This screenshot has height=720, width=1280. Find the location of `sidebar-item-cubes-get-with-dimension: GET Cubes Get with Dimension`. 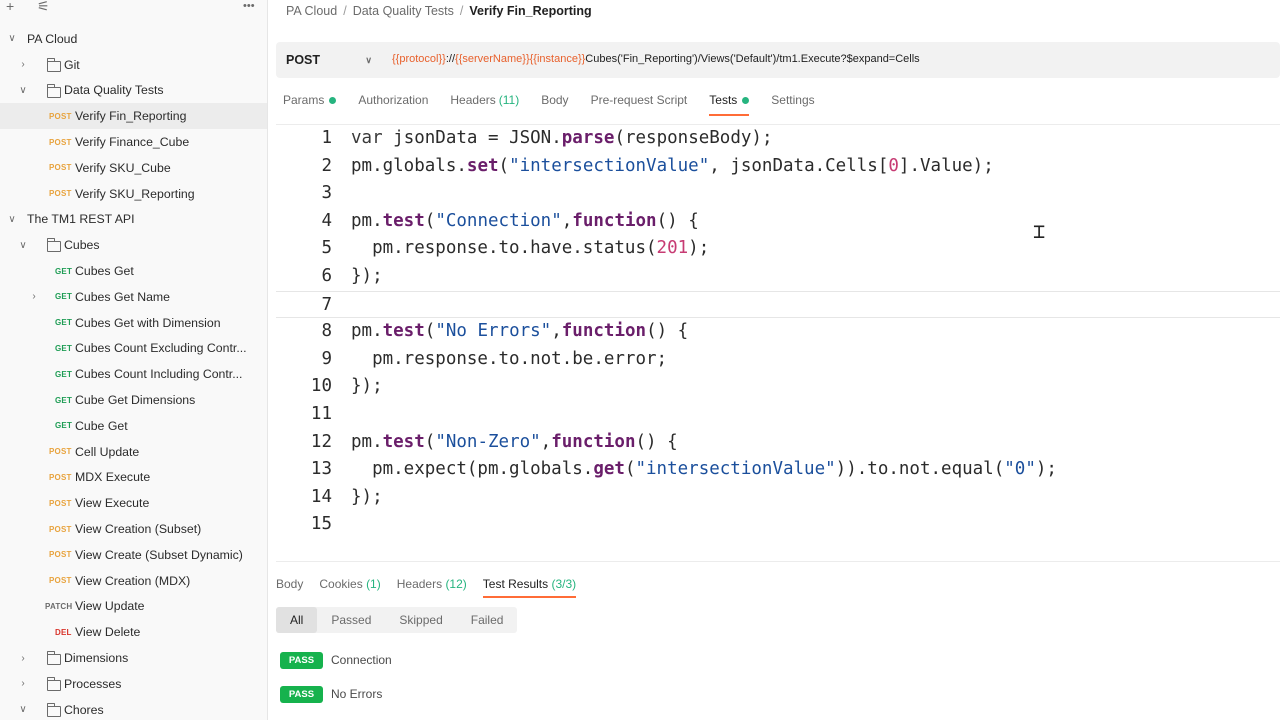

sidebar-item-cubes-get-with-dimension: GET Cubes Get with Dimension is located at coordinates (133, 323).